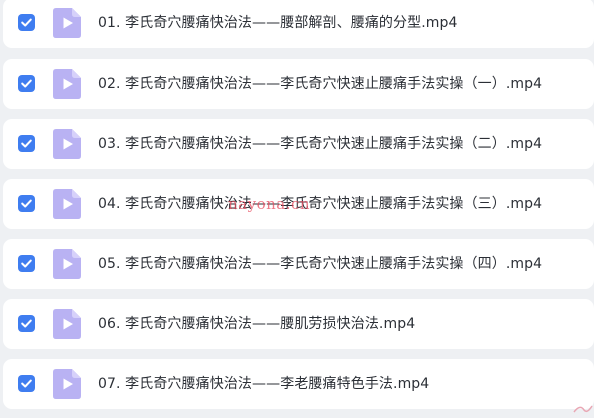 This screenshot has height=418, width=594. I want to click on file-row: 02. 李氏奇穴腰痛快治法——李氏奇穴快速止腰痛手法实操（一）.mp4, so click(298, 84).